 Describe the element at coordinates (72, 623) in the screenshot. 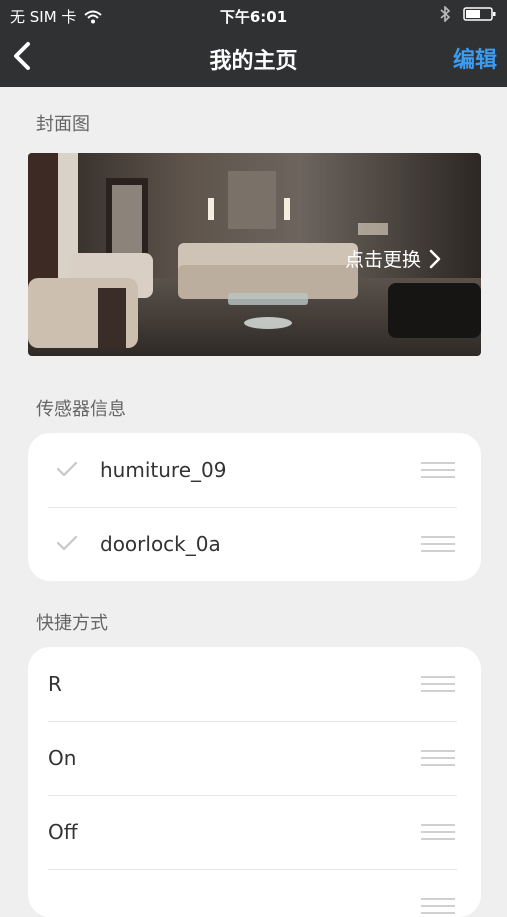

I see `shortcuts-section-label: 快捷方式` at that location.